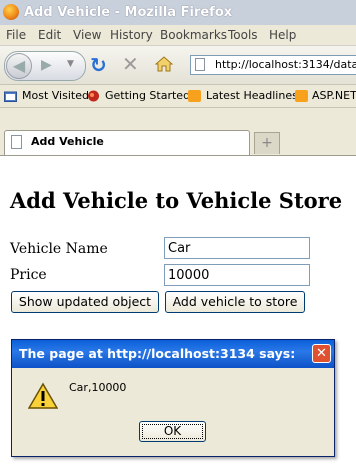 The image size is (356, 473). What do you see at coordinates (237, 275) in the screenshot?
I see `price-input` at bounding box center [237, 275].